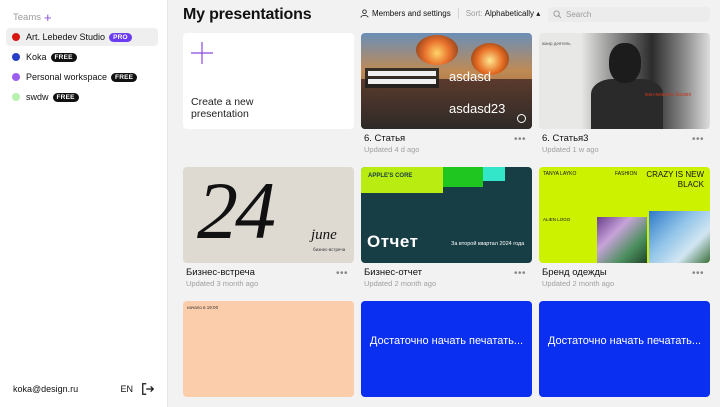  I want to click on presentation-thumbnail: жанр деятель жан-мишель баския, so click(624, 81).